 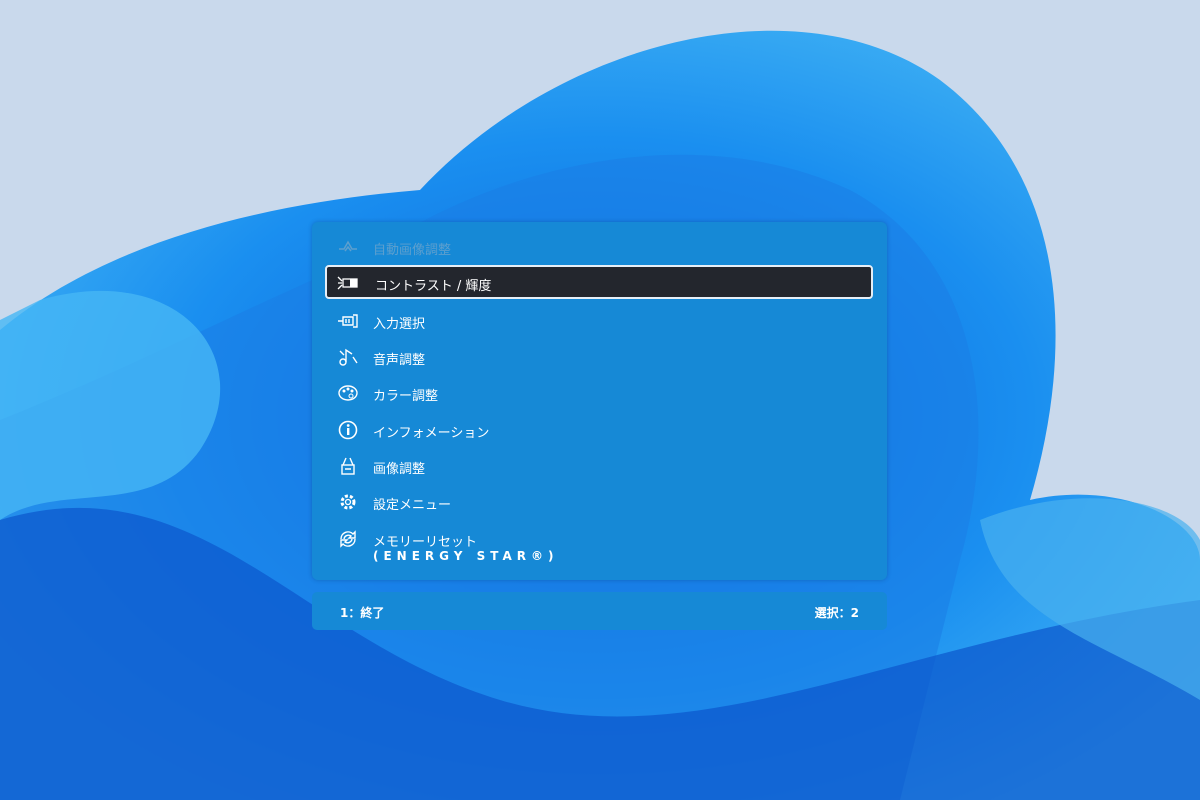 What do you see at coordinates (348, 321) in the screenshot?
I see `input-select-icon` at bounding box center [348, 321].